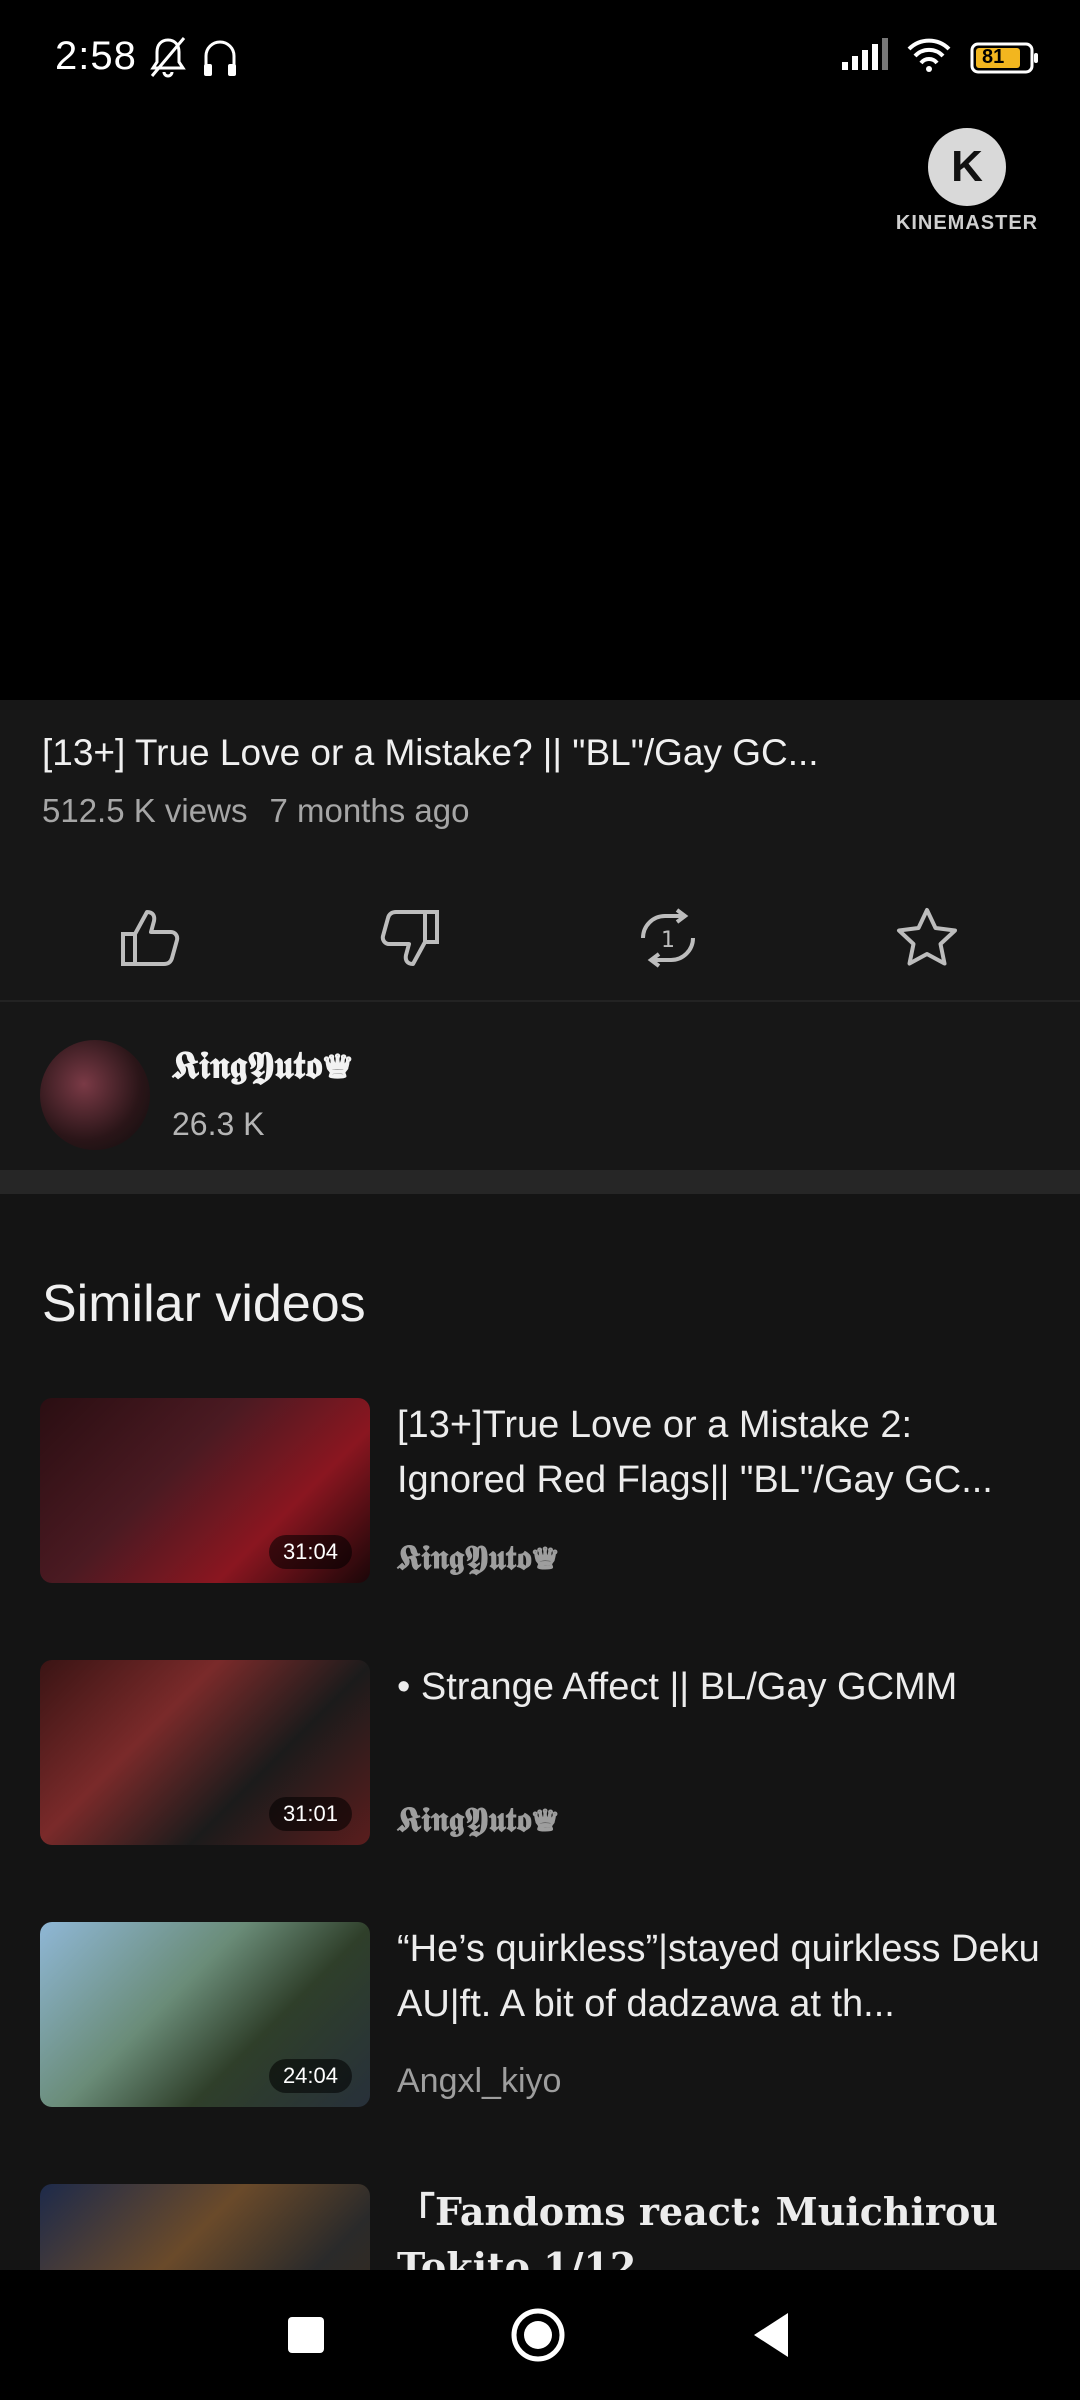  What do you see at coordinates (255, 811) in the screenshot?
I see `video-meta: 512.5 K views 7 months ago` at bounding box center [255, 811].